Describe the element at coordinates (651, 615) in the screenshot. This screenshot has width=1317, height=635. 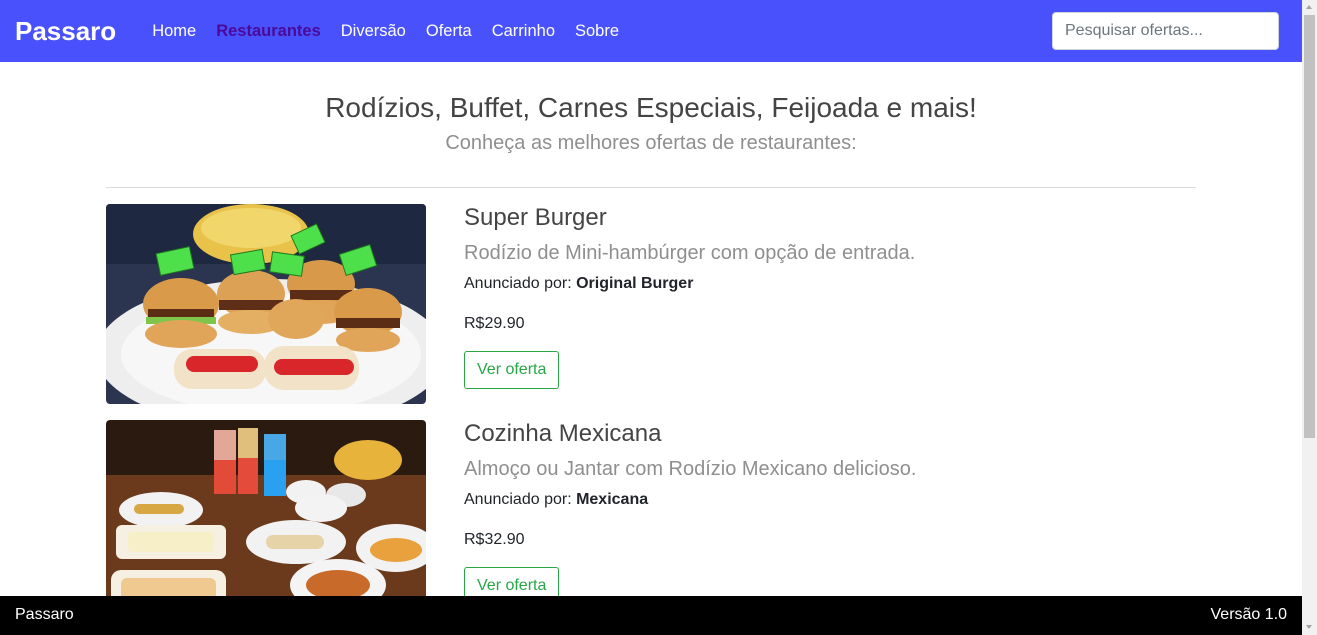
I see `footer: Passaro Versão 1.0` at that location.